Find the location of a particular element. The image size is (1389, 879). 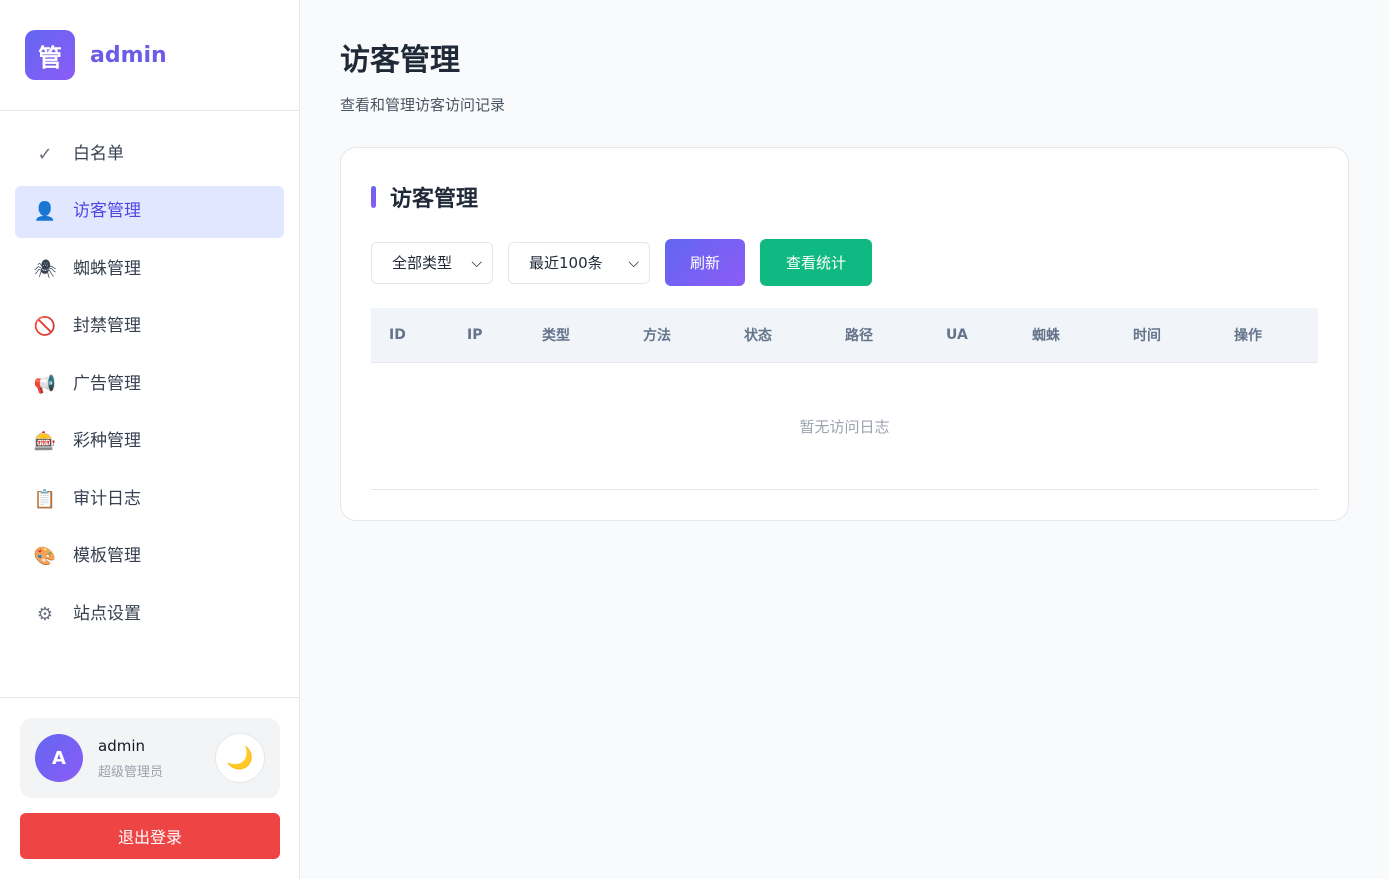

user-name: admin is located at coordinates (121, 745).